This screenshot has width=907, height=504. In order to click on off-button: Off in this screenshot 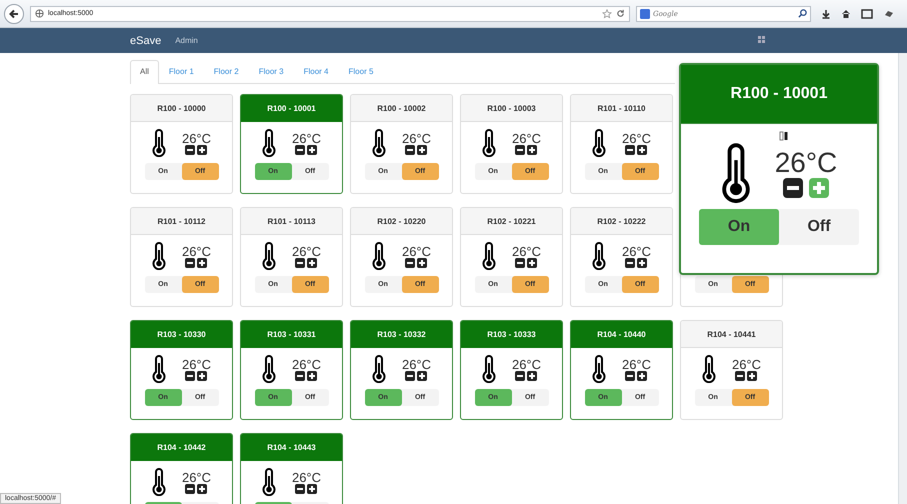, I will do `click(819, 227)`.